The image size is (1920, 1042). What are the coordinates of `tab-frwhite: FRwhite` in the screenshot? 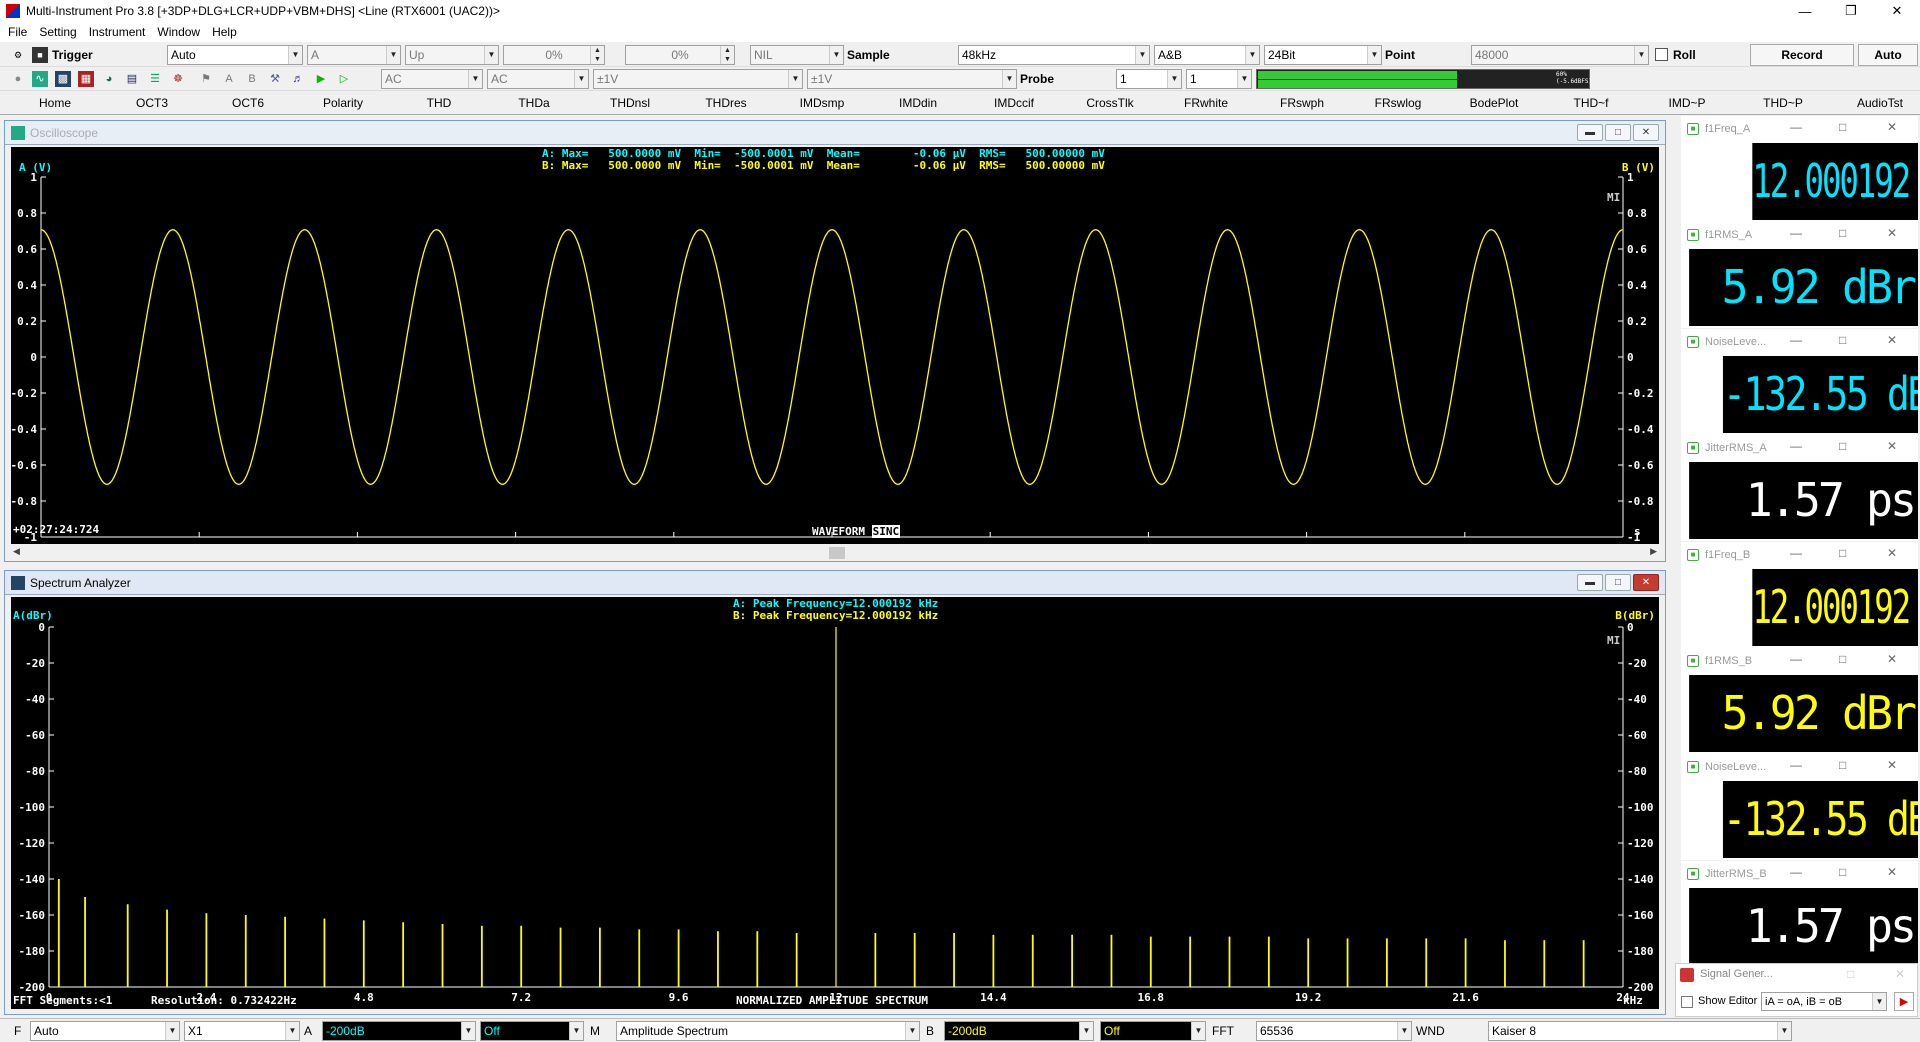 It's located at (1206, 103).